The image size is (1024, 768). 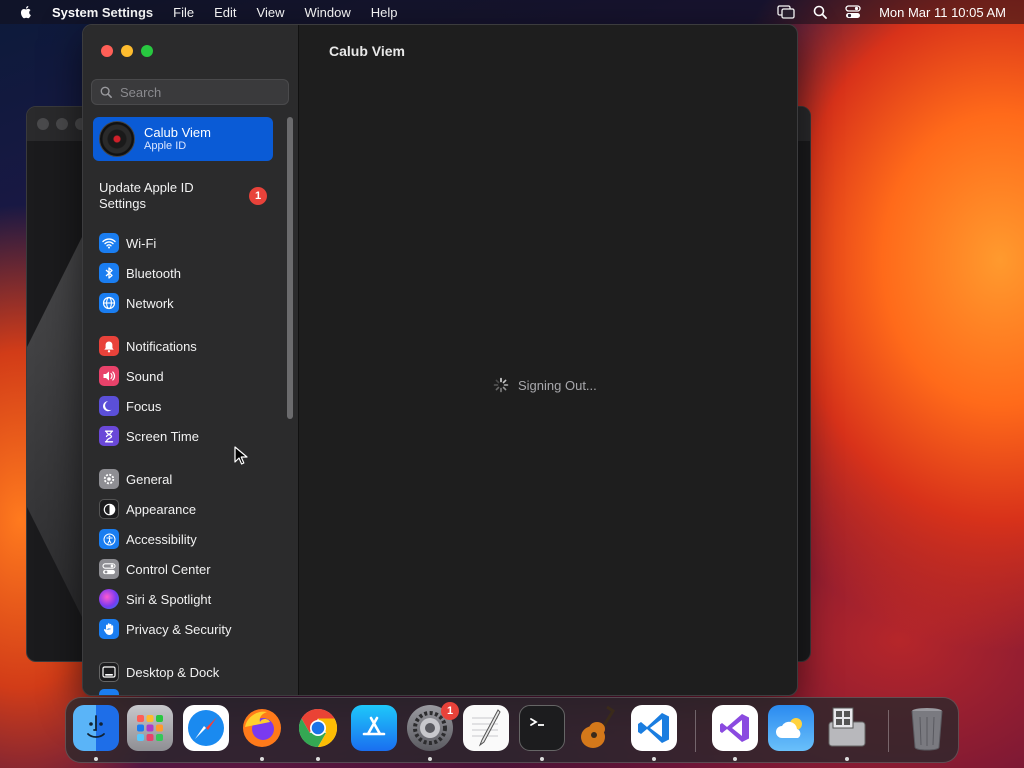 What do you see at coordinates (102, 12) in the screenshot?
I see `menu-app-name: System Settings` at bounding box center [102, 12].